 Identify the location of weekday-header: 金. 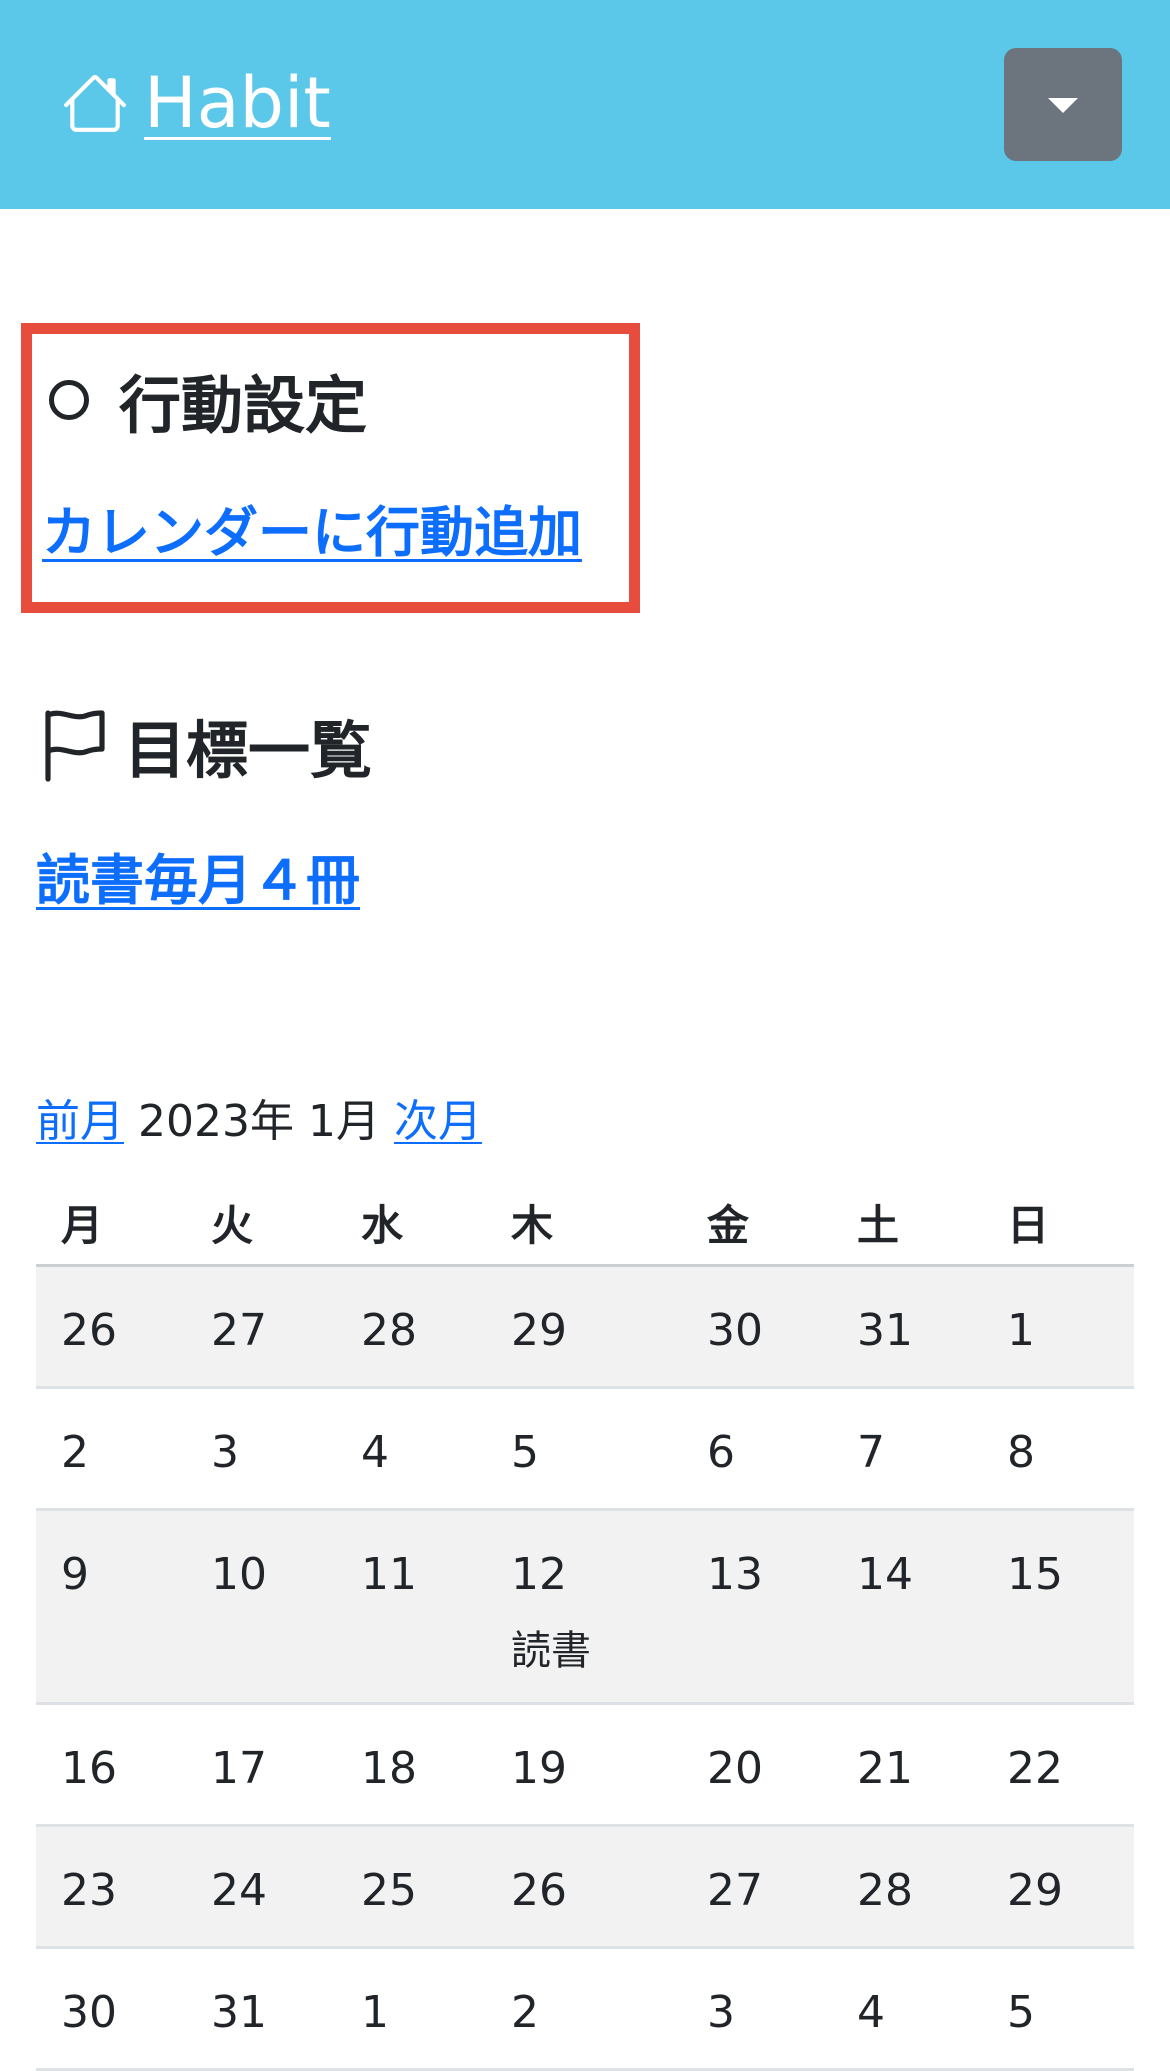
(728, 1225).